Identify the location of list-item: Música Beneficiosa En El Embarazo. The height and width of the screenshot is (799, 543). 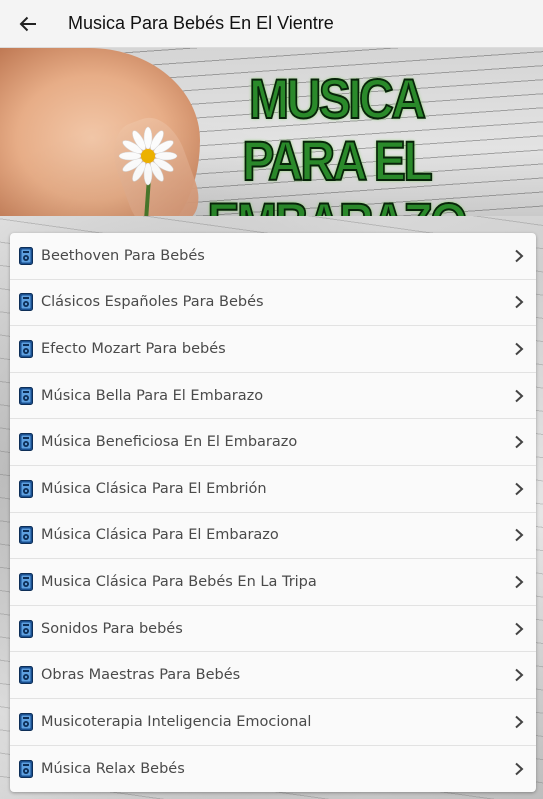
(273, 442).